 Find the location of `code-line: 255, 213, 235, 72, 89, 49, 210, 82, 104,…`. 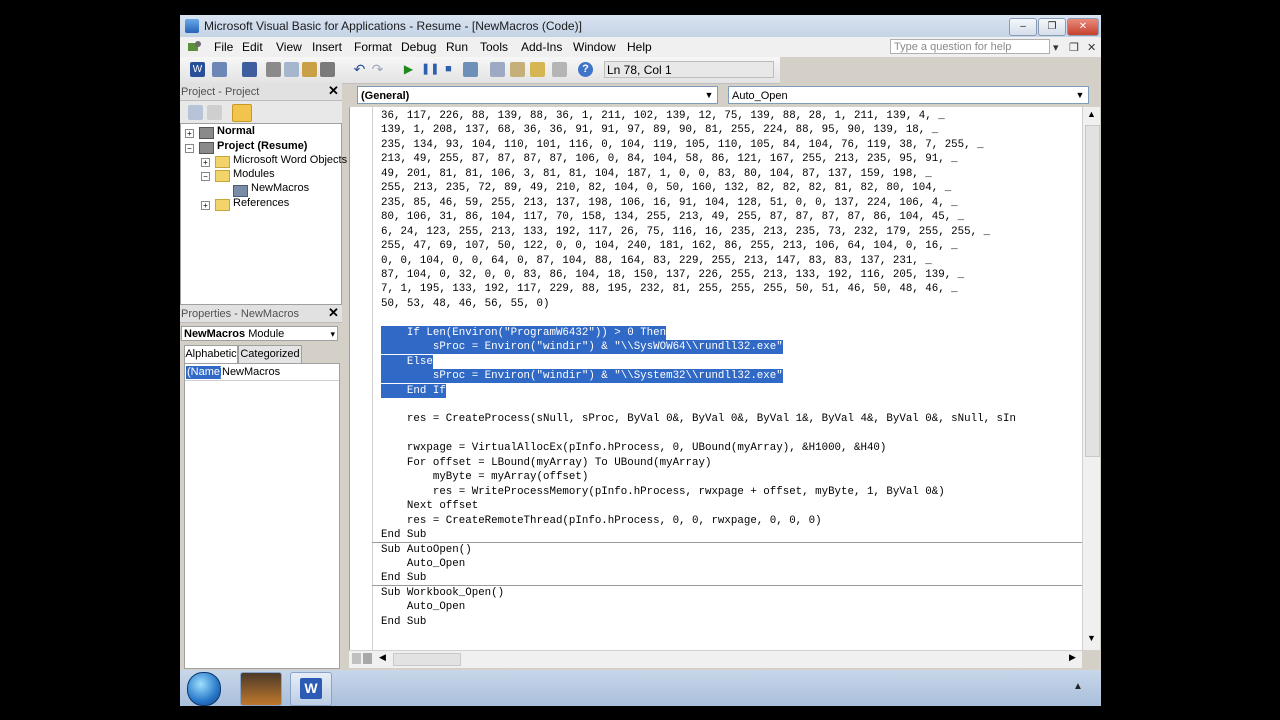

code-line: 255, 213, 235, 72, 89, 49, 210, 82, 104,… is located at coordinates (666, 188).